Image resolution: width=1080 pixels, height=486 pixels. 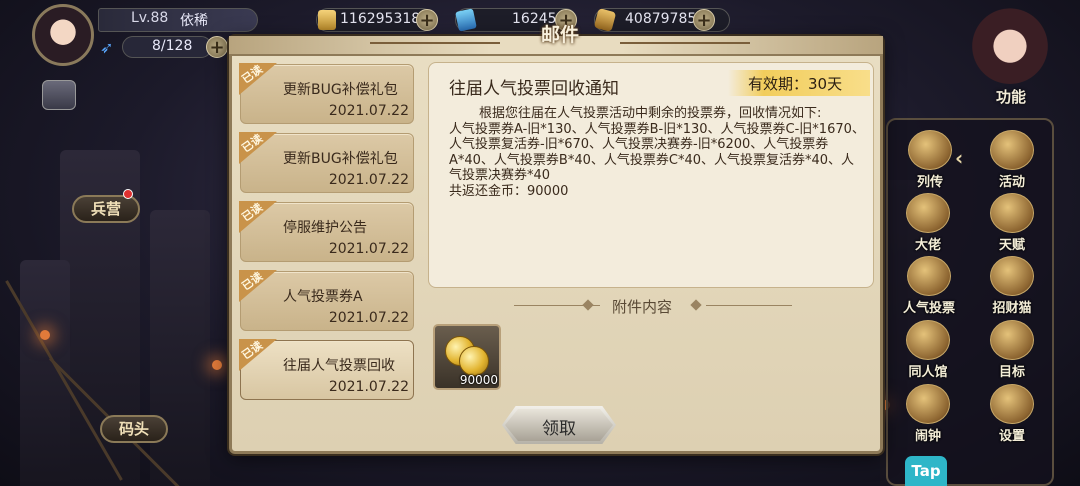 I want to click on menu-item-label: 天赋, so click(x=1011, y=245).